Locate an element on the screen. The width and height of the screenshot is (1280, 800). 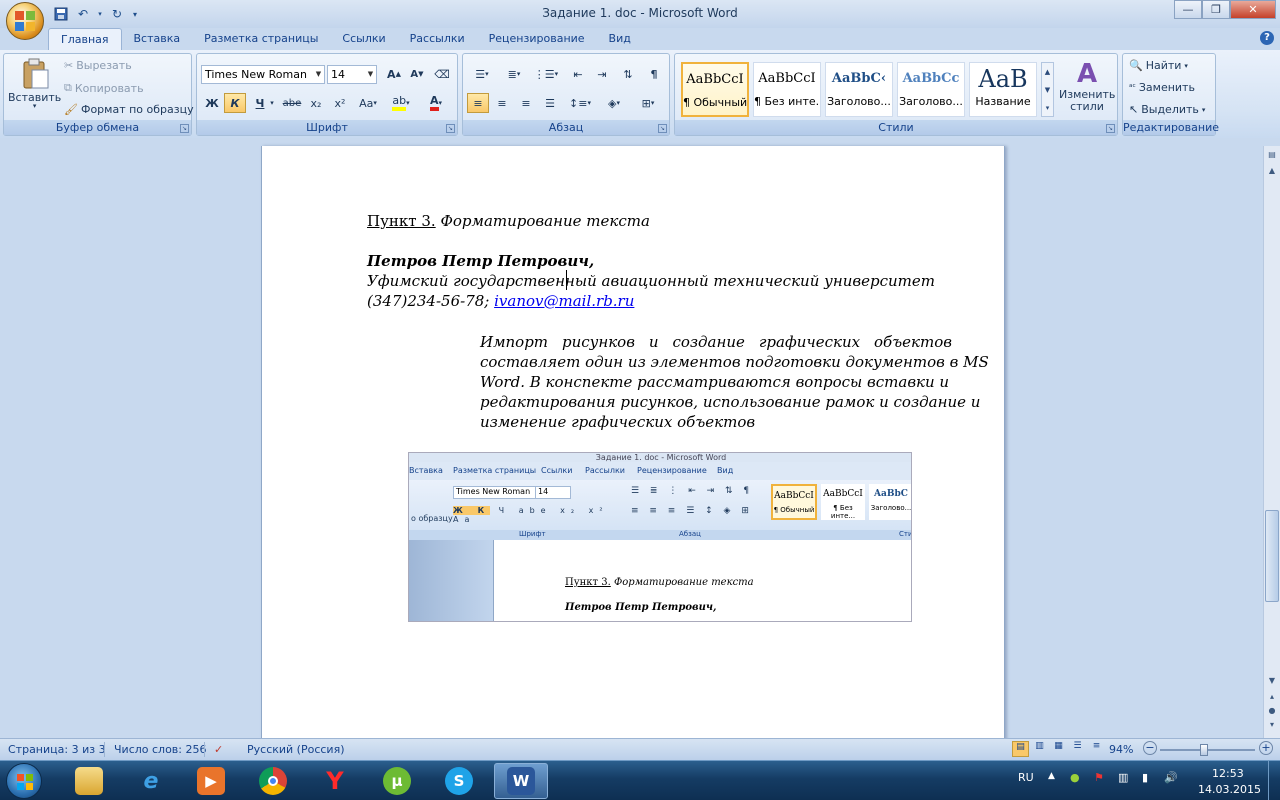
superscript-button: x² is located at coordinates (340, 103).